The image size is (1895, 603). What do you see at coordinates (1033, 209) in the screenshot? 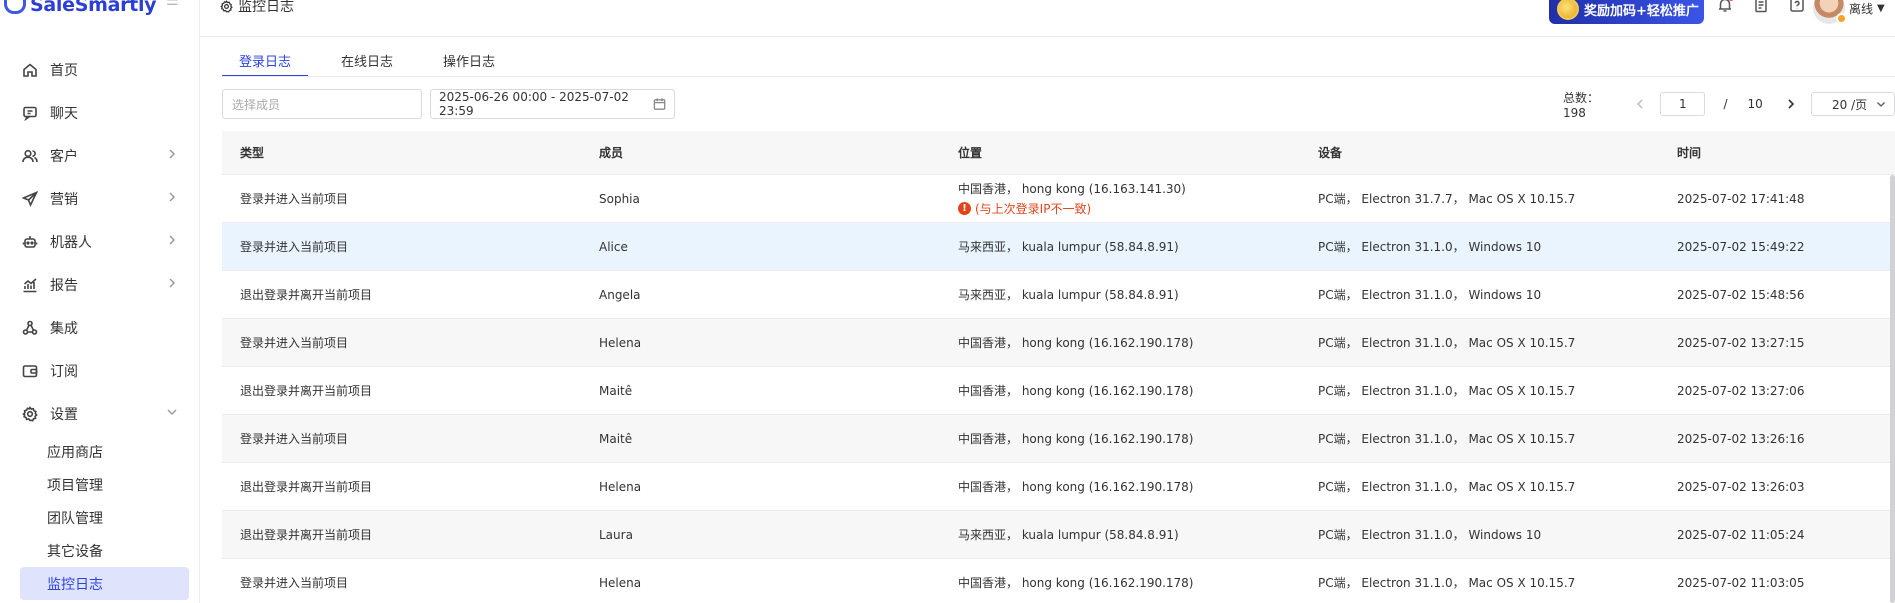
I see `ip-warning-text: (与上次登录IP不一致)` at bounding box center [1033, 209].